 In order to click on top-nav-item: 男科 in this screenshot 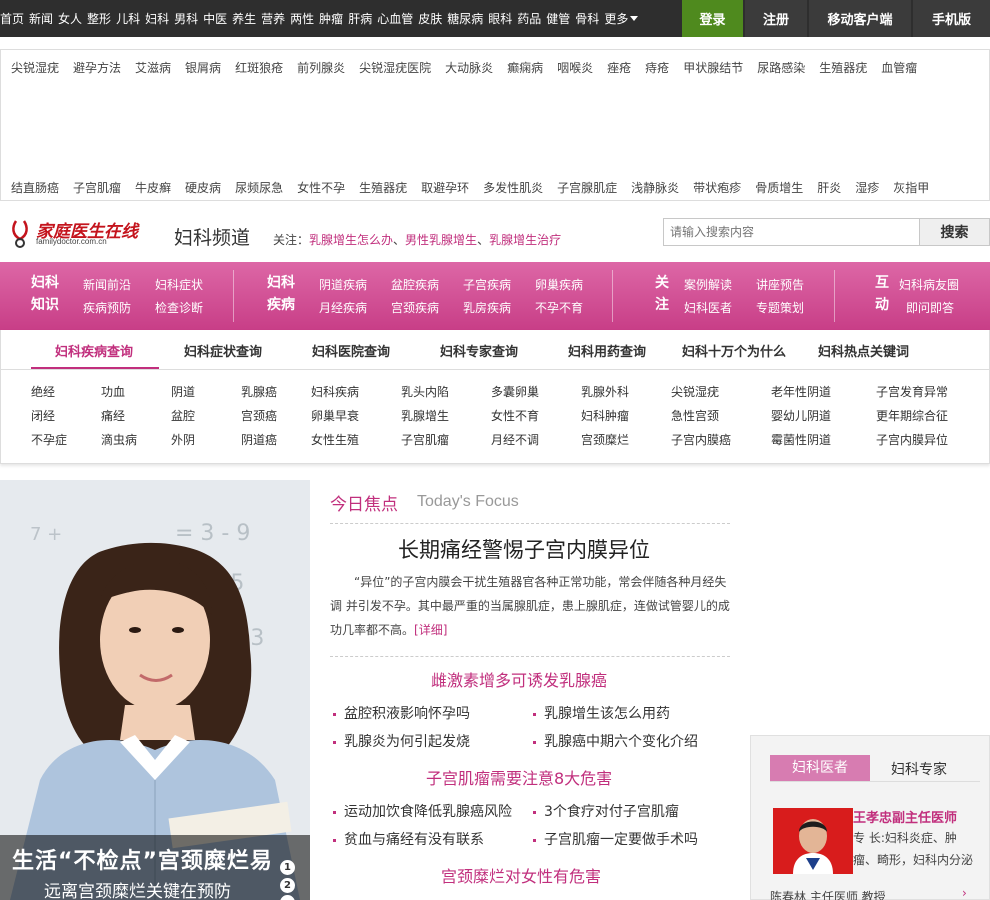, I will do `click(186, 18)`.